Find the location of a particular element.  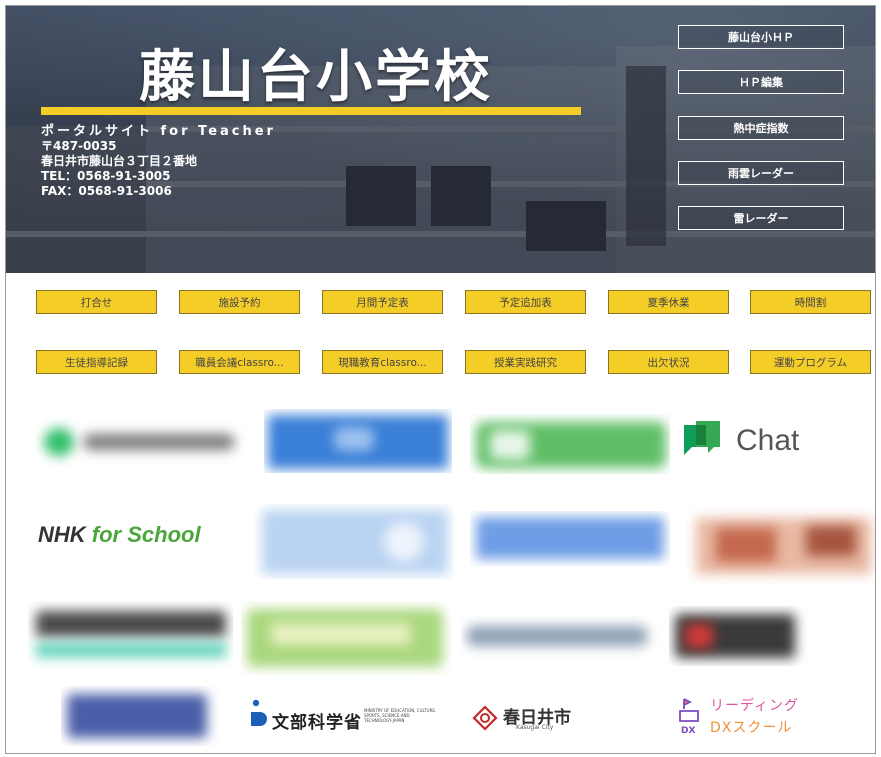

timetable-button: 時間割 is located at coordinates (810, 302).